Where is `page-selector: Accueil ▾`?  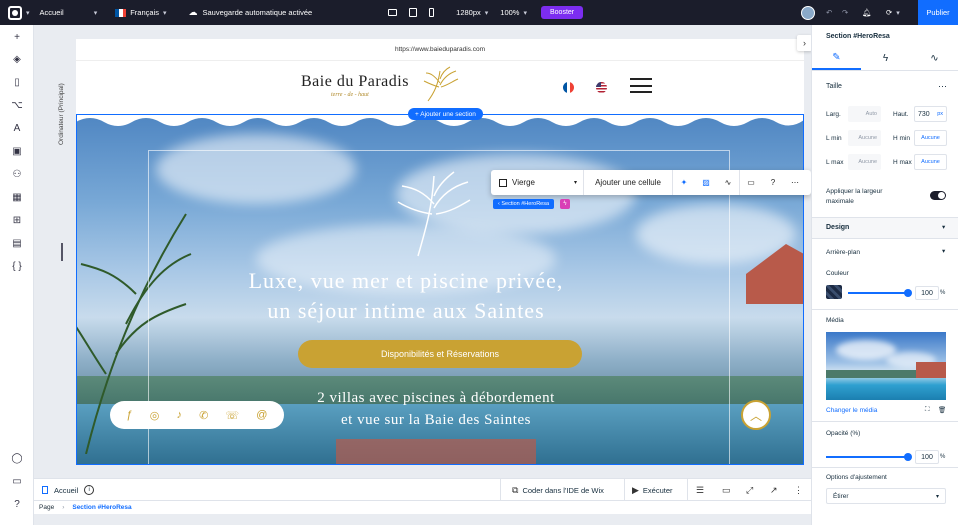
page-selector: Accueil ▾ is located at coordinates (69, 12).